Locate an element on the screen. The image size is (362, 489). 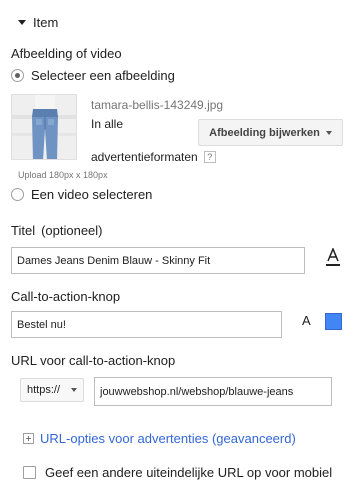
help-icon: ? is located at coordinates (209, 157).